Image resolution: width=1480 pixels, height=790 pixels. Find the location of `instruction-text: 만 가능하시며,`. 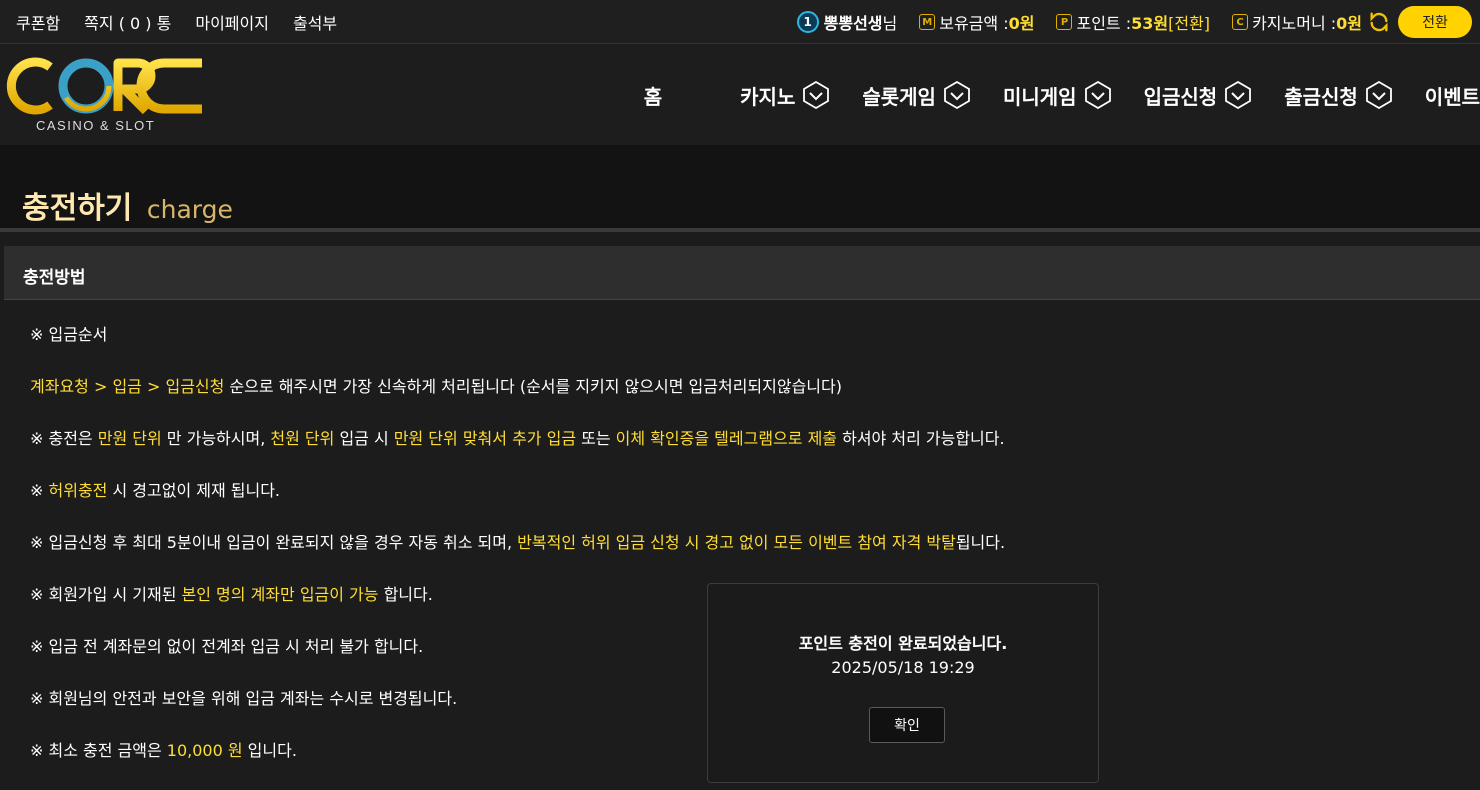

instruction-text: 만 가능하시며, is located at coordinates (216, 438).